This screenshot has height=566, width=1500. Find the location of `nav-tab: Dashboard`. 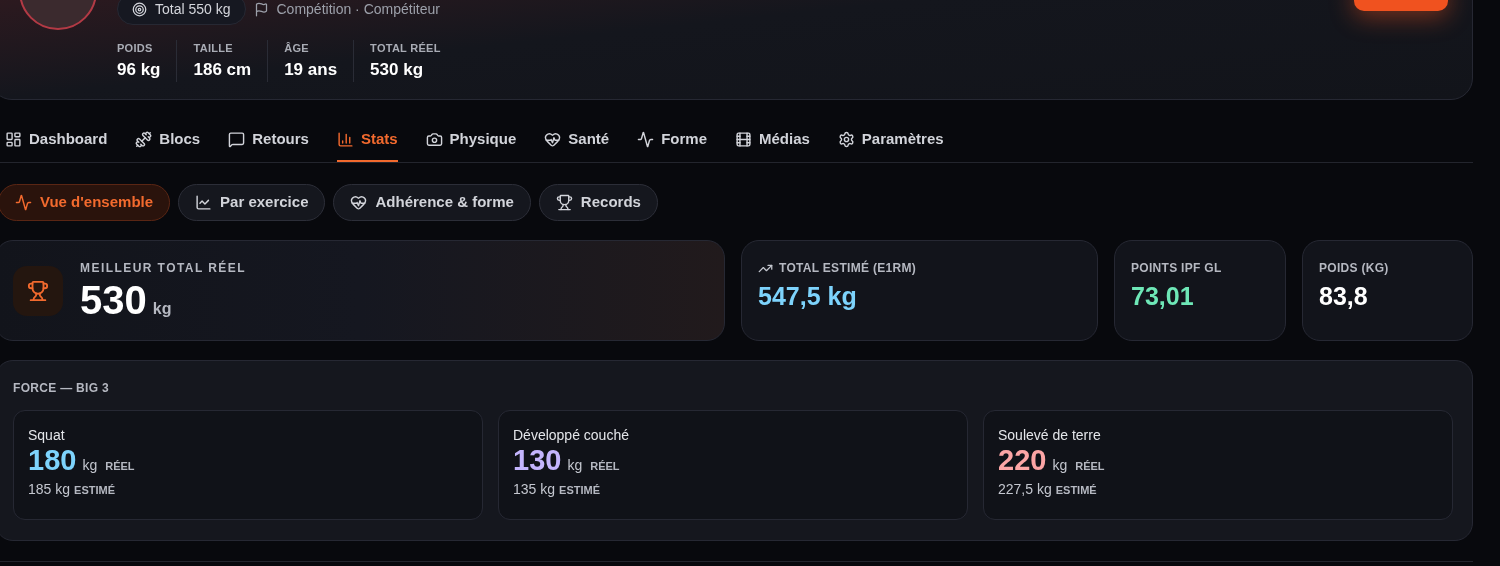

nav-tab: Dashboard is located at coordinates (56, 142).